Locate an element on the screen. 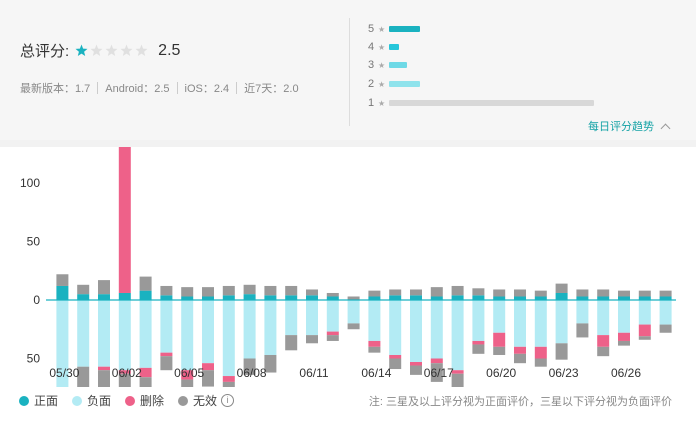 The height and width of the screenshot is (437, 696). chevron-up-icon is located at coordinates (665, 128).